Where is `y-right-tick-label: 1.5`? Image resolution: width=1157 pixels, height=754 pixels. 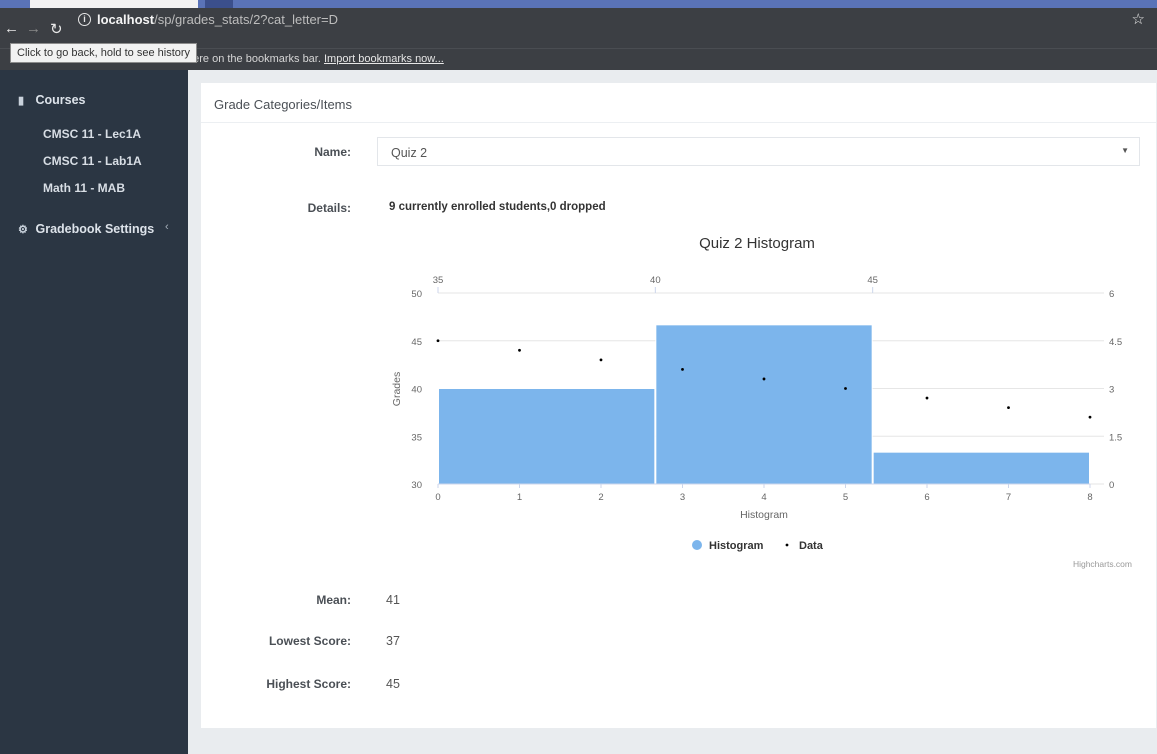
y-right-tick-label: 1.5 is located at coordinates (1115, 437).